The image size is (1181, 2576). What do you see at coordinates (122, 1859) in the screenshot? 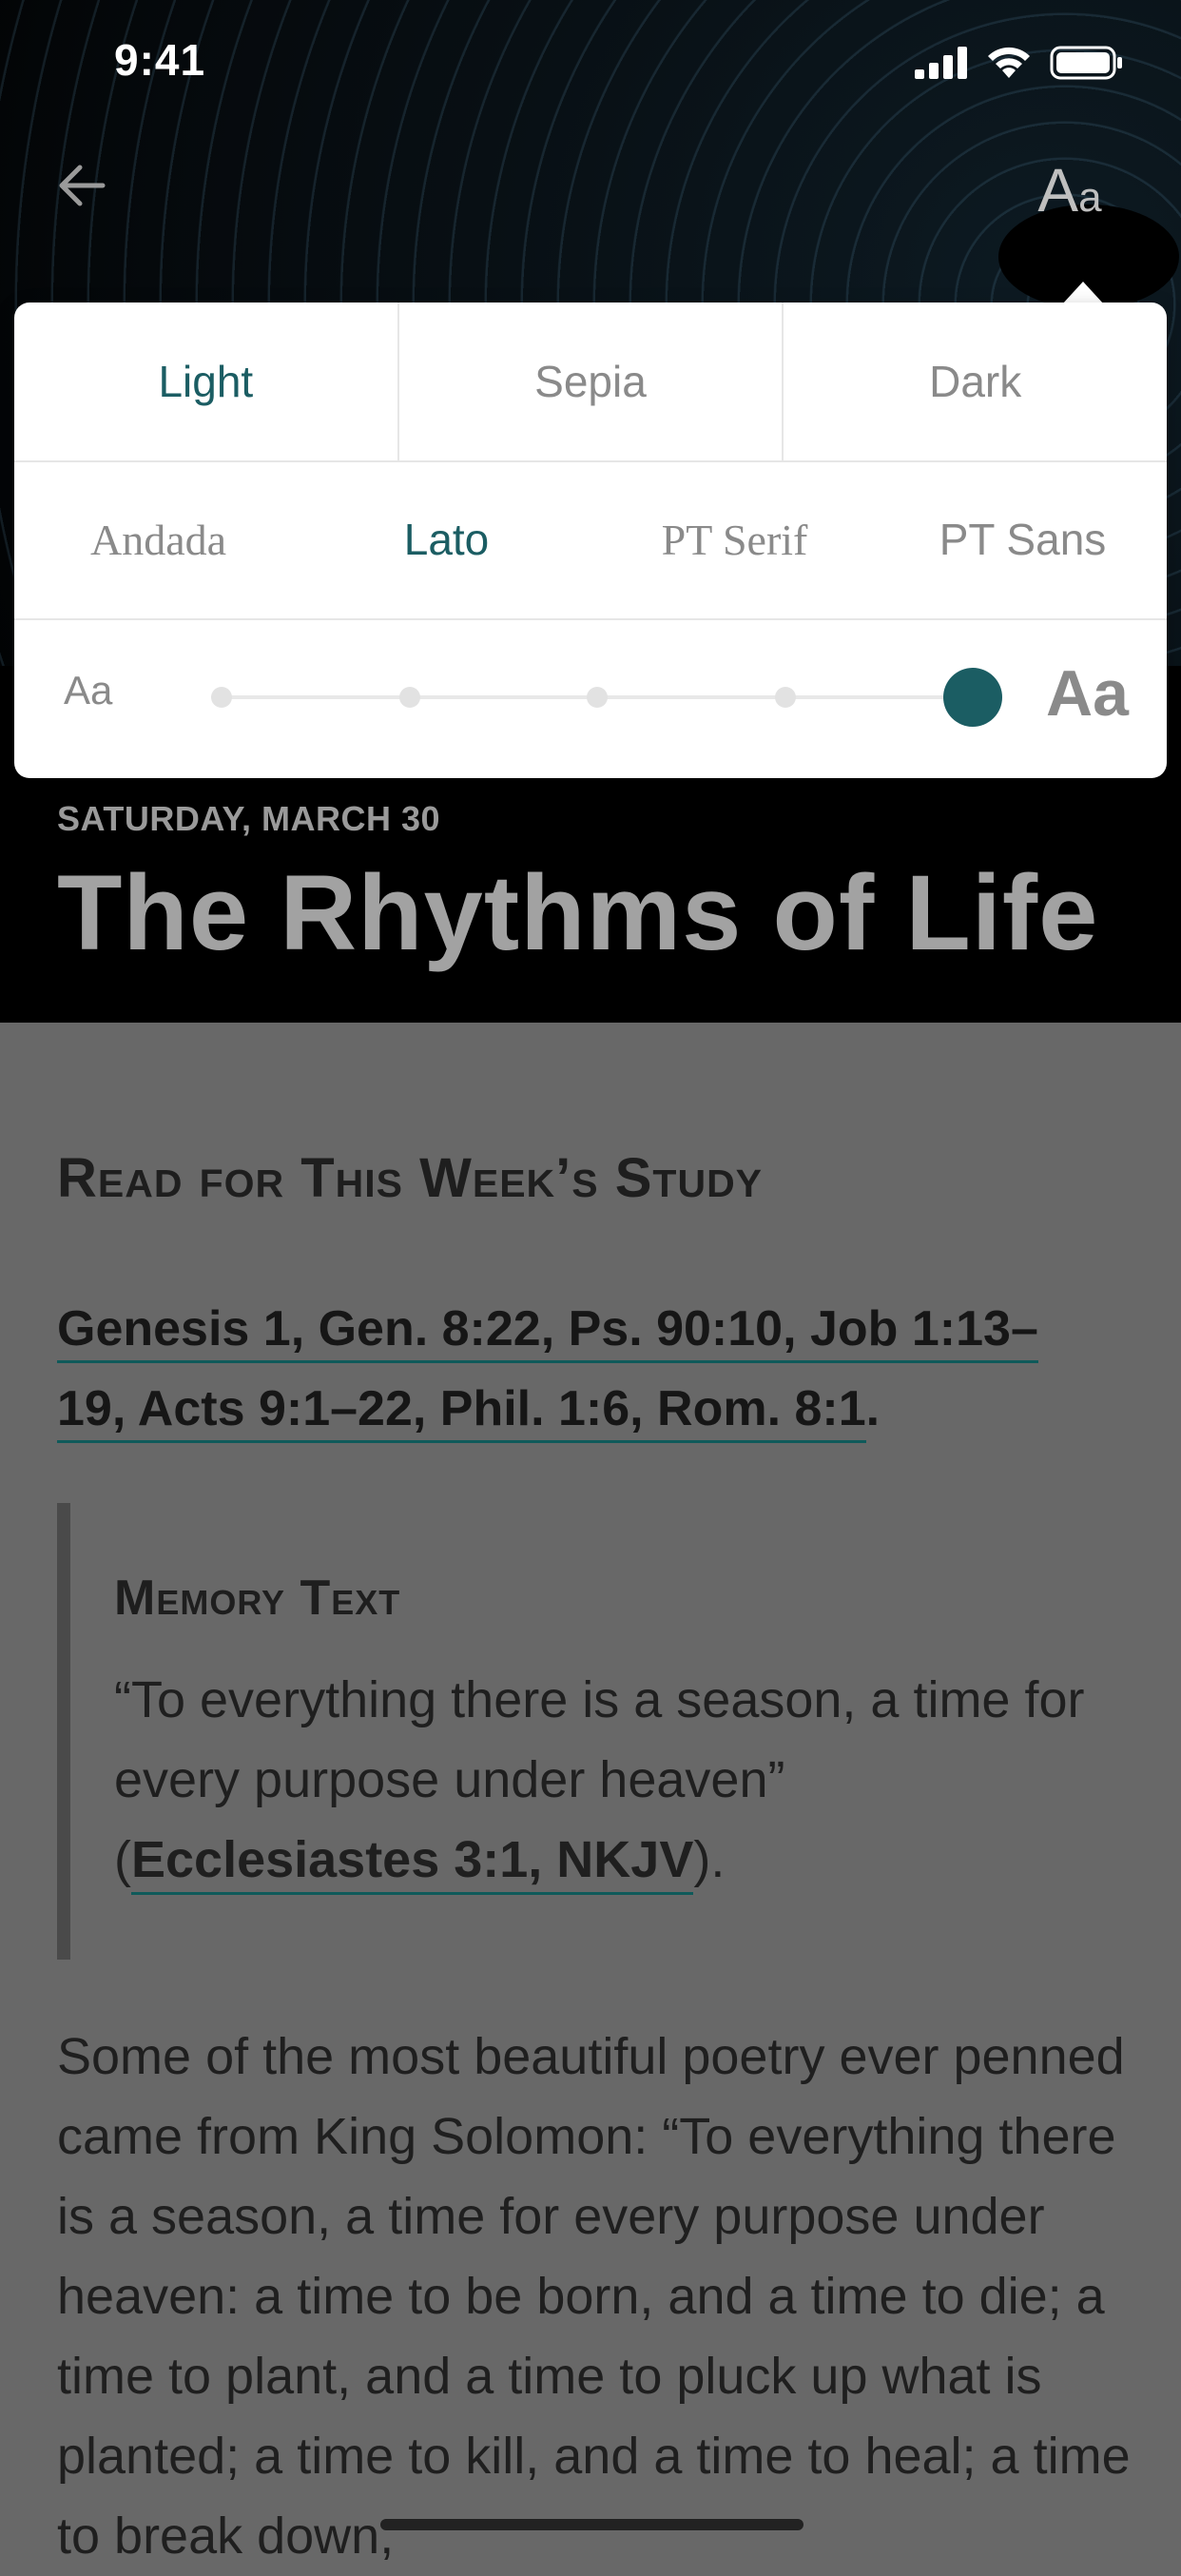
I see `open-paren: (` at bounding box center [122, 1859].